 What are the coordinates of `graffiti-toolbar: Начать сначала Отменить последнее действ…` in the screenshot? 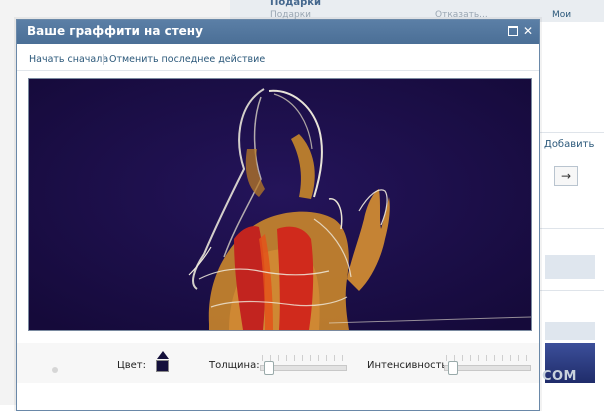 It's located at (278, 57).